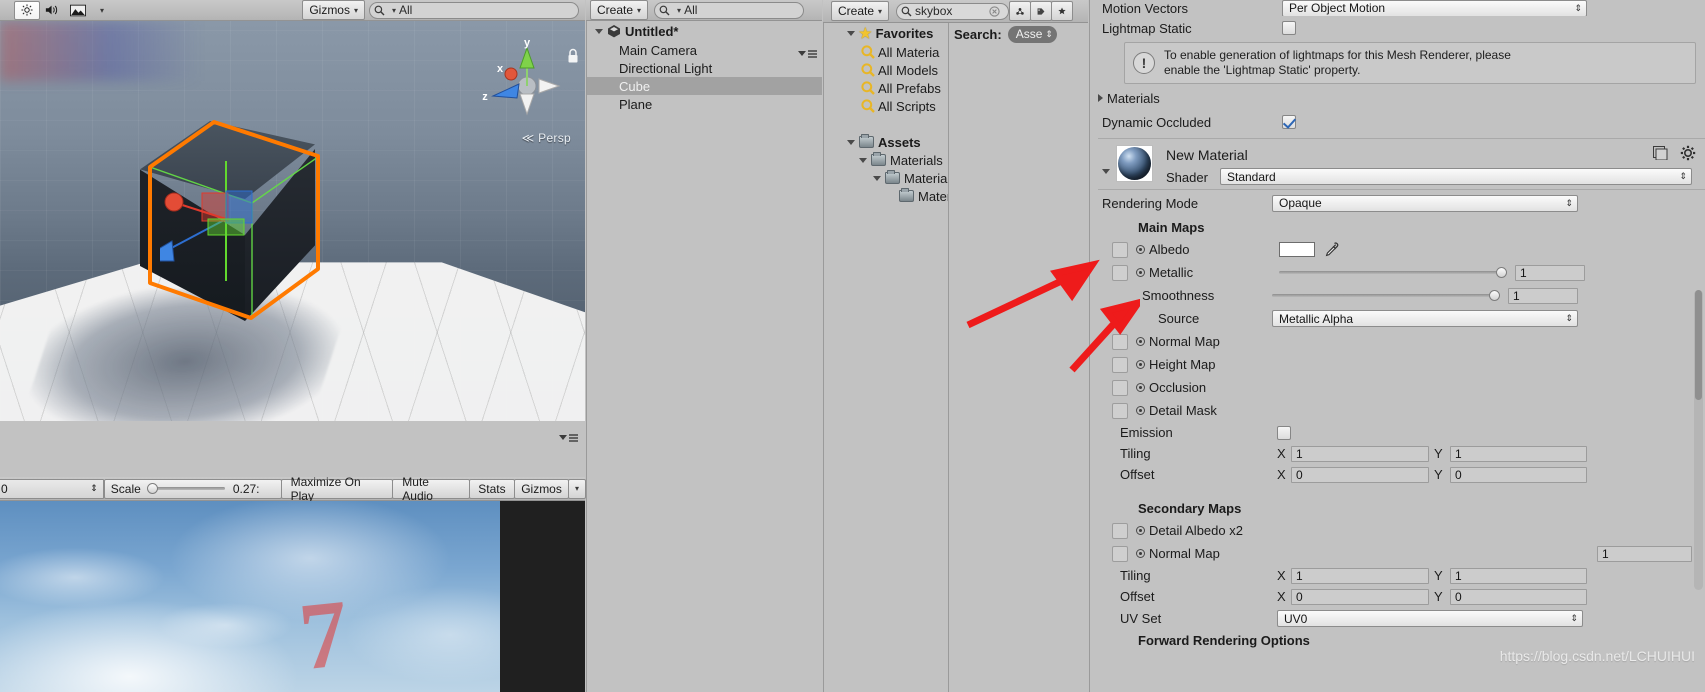  Describe the element at coordinates (860, 11) in the screenshot. I see `project-create-button: Create ▾` at that location.